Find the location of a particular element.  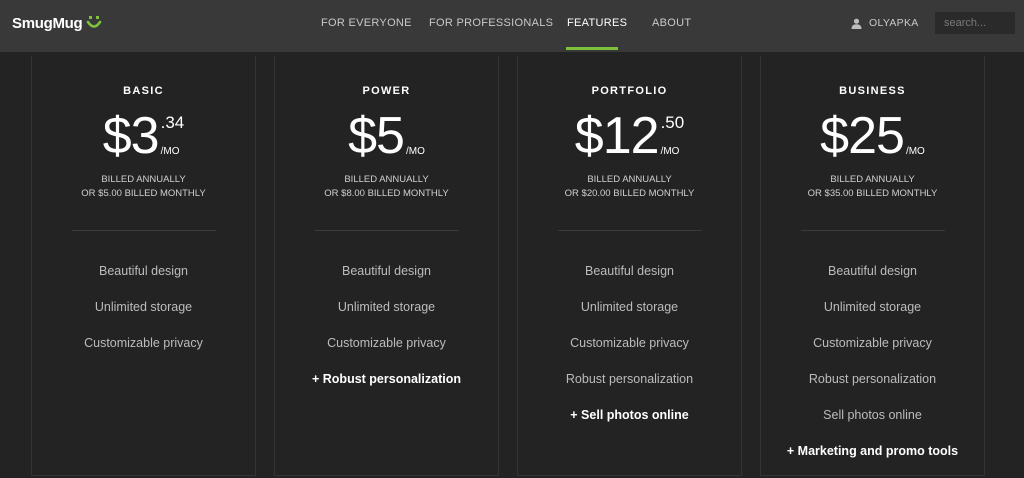

user-icon is located at coordinates (856, 23).